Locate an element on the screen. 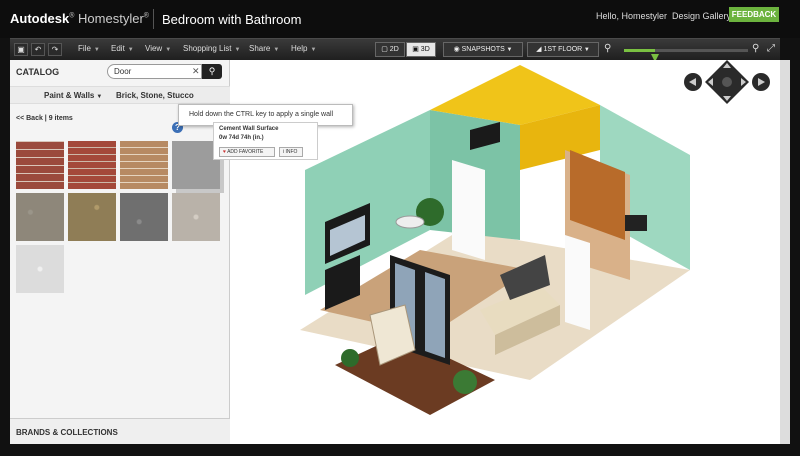  search-input is located at coordinates (154, 71).